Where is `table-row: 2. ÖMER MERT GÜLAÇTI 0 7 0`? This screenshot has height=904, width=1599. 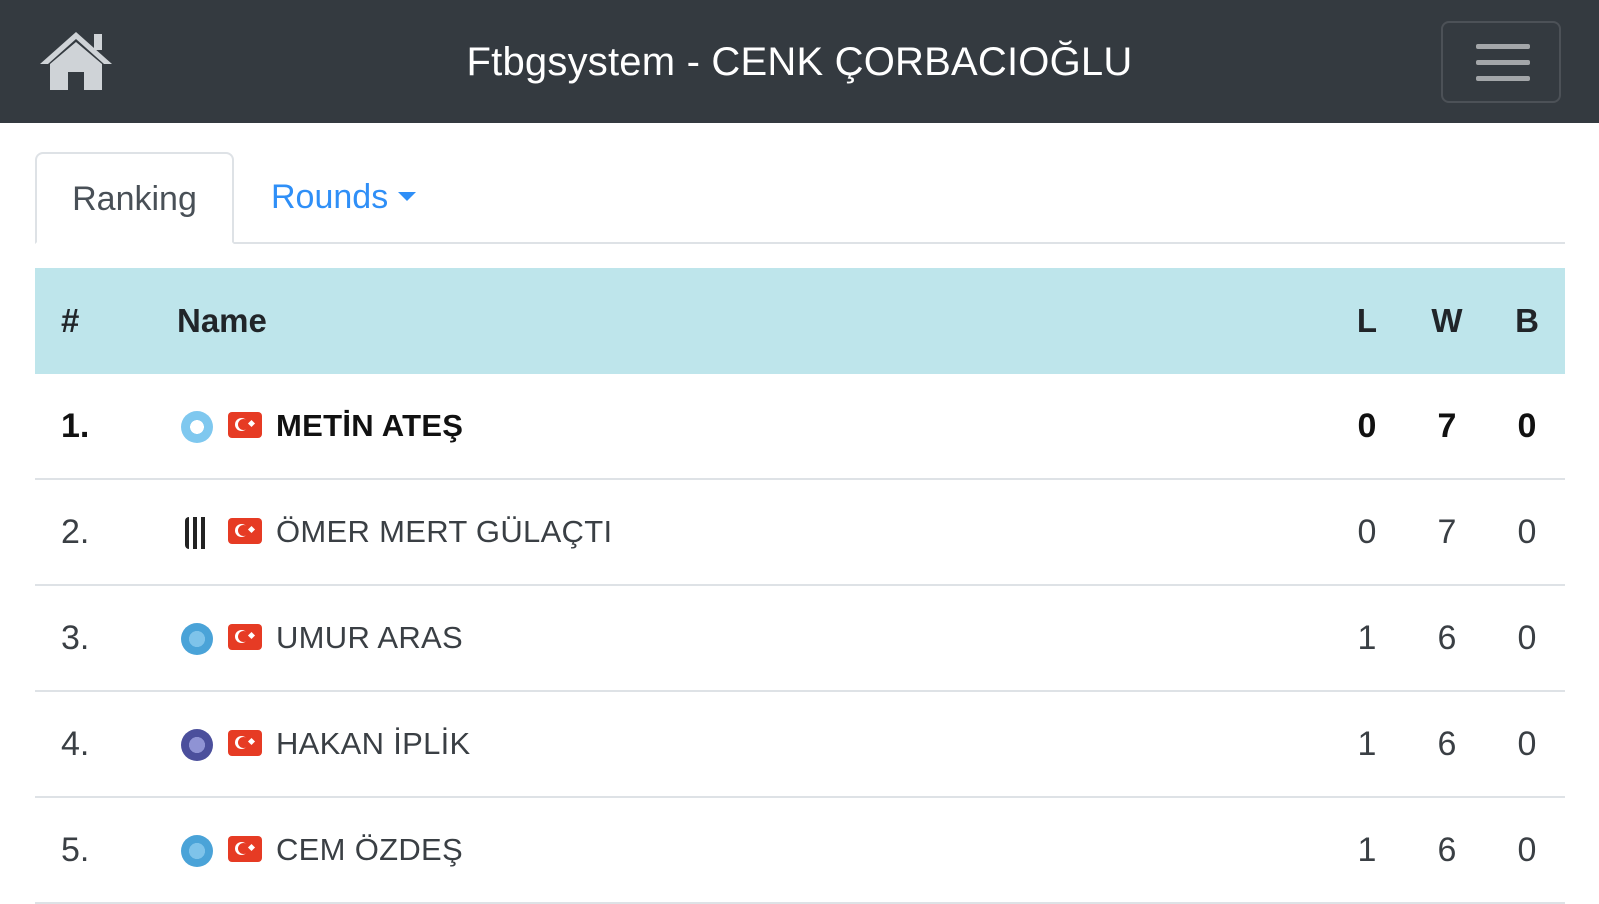
table-row: 2. ÖMER MERT GÜLAÇTI 0 7 0 is located at coordinates (800, 533).